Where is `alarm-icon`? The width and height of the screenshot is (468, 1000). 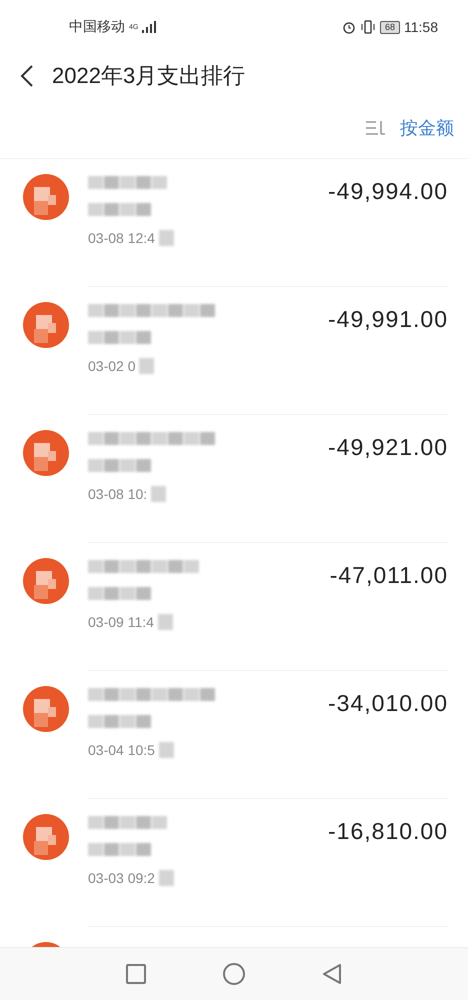 alarm-icon is located at coordinates (349, 27).